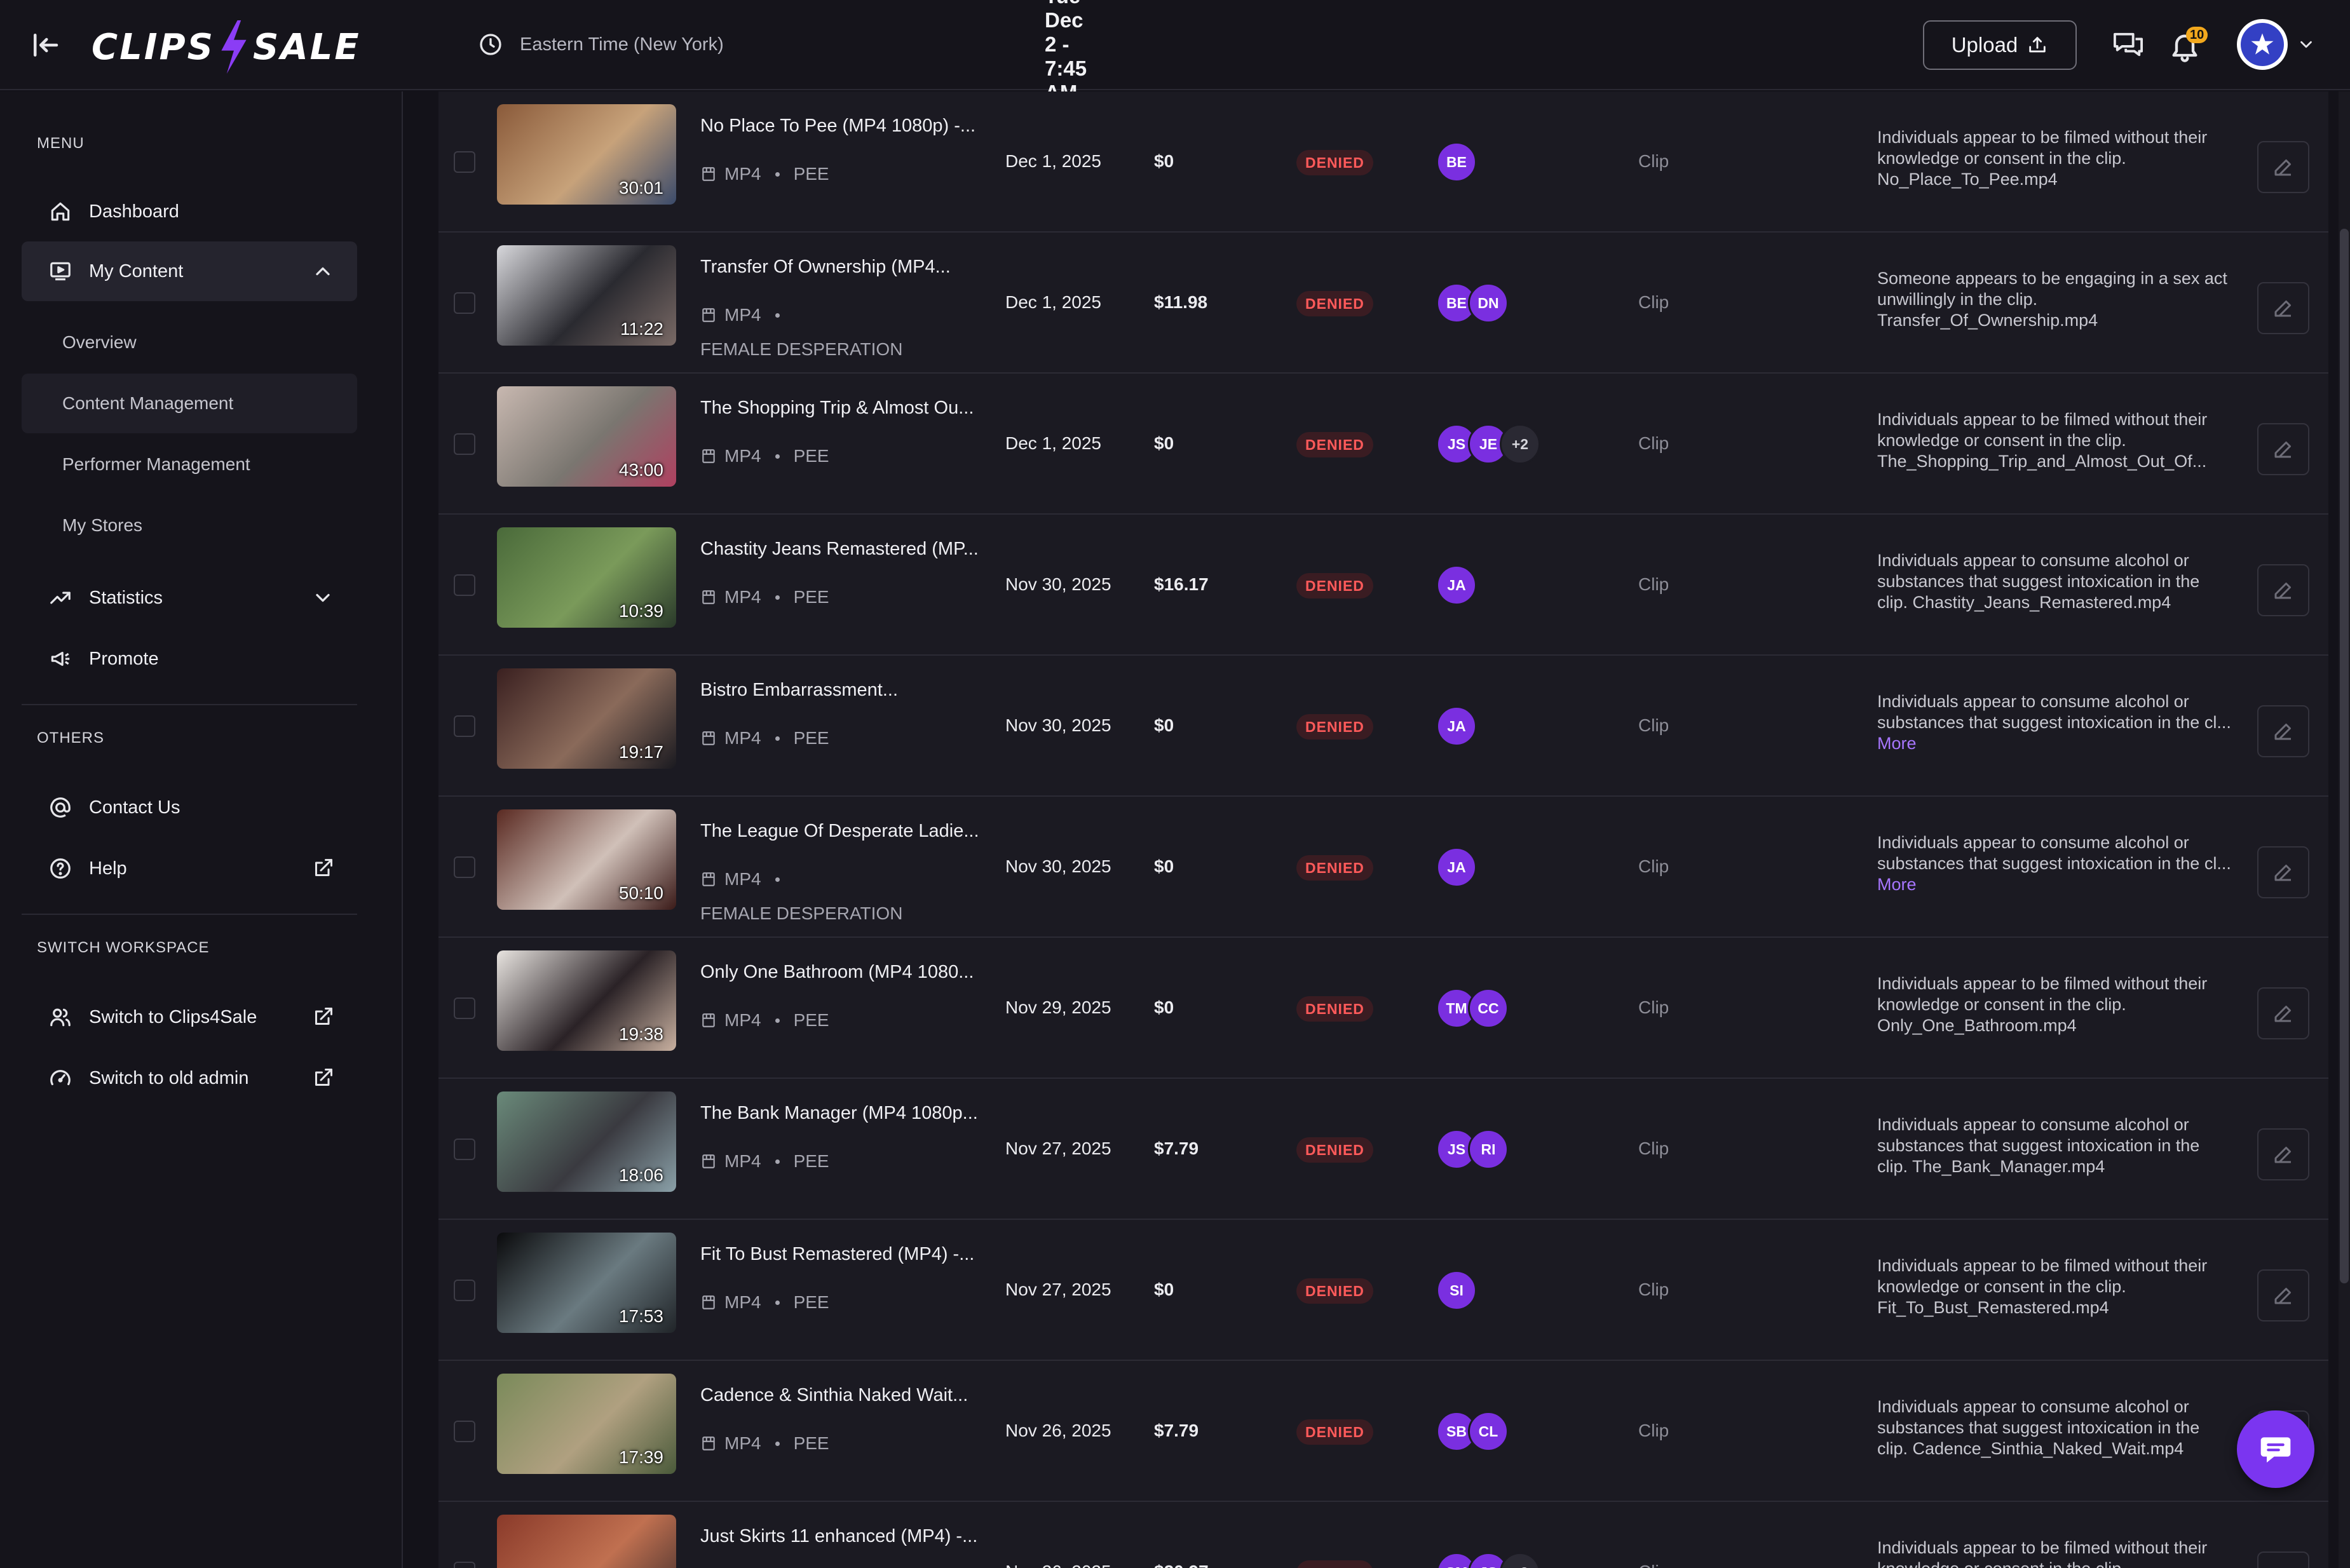 The height and width of the screenshot is (1568, 2350). I want to click on performer-avatar: RI, so click(1488, 1149).